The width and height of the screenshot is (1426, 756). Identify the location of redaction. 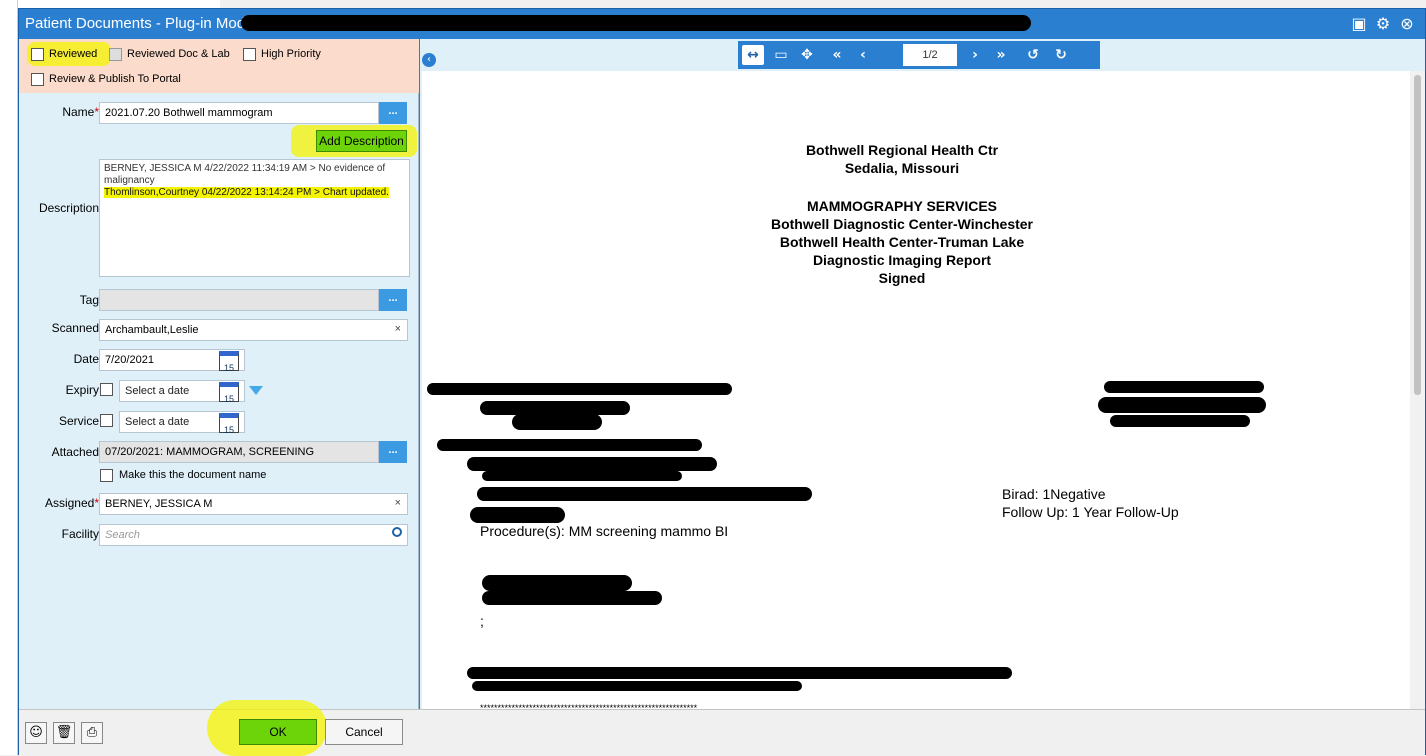
(636, 23).